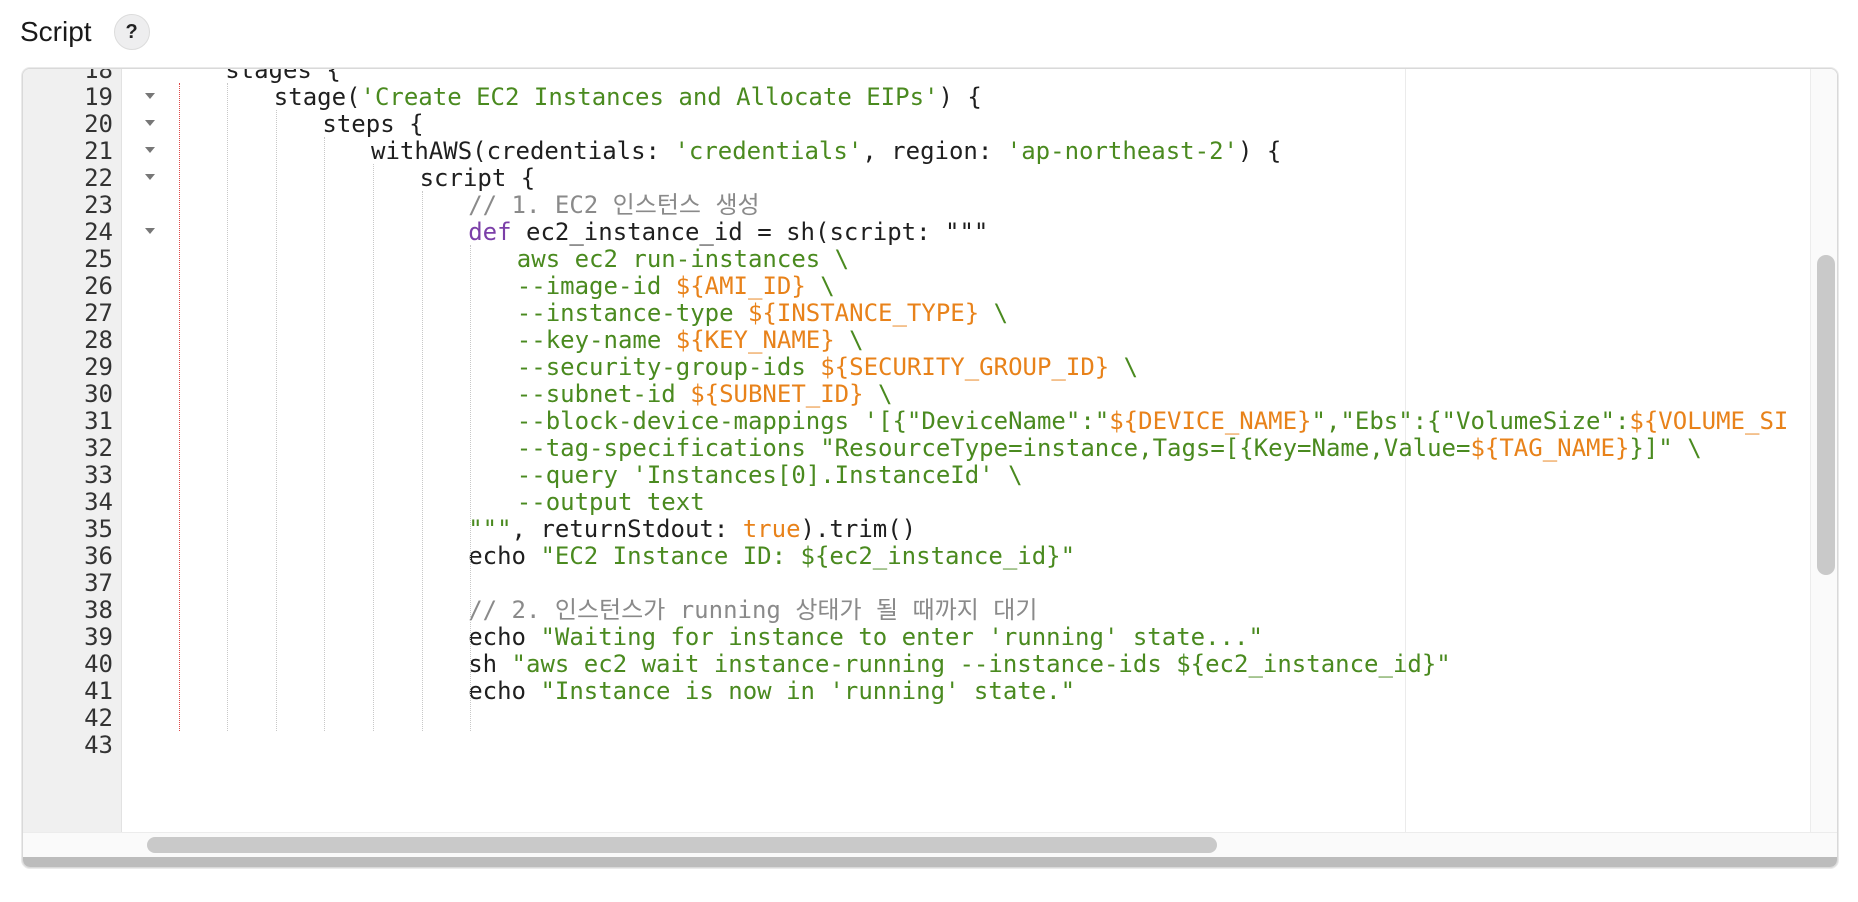  What do you see at coordinates (808, 691) in the screenshot?
I see `code-token: "Instance is now in 'running' state."` at bounding box center [808, 691].